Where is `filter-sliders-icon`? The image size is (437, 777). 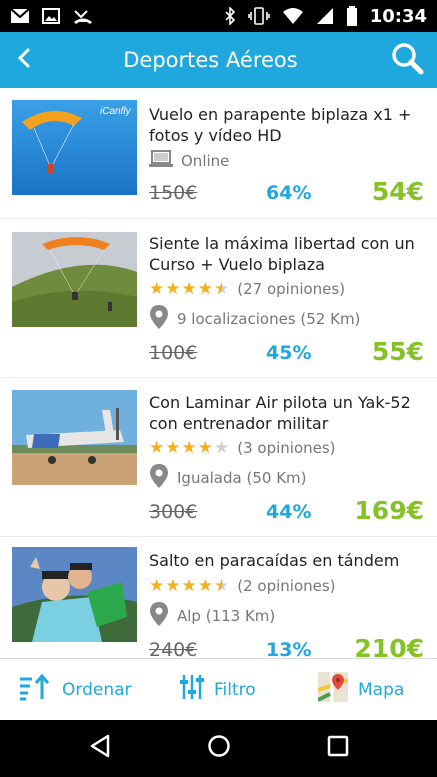 filter-sliders-icon is located at coordinates (192, 689).